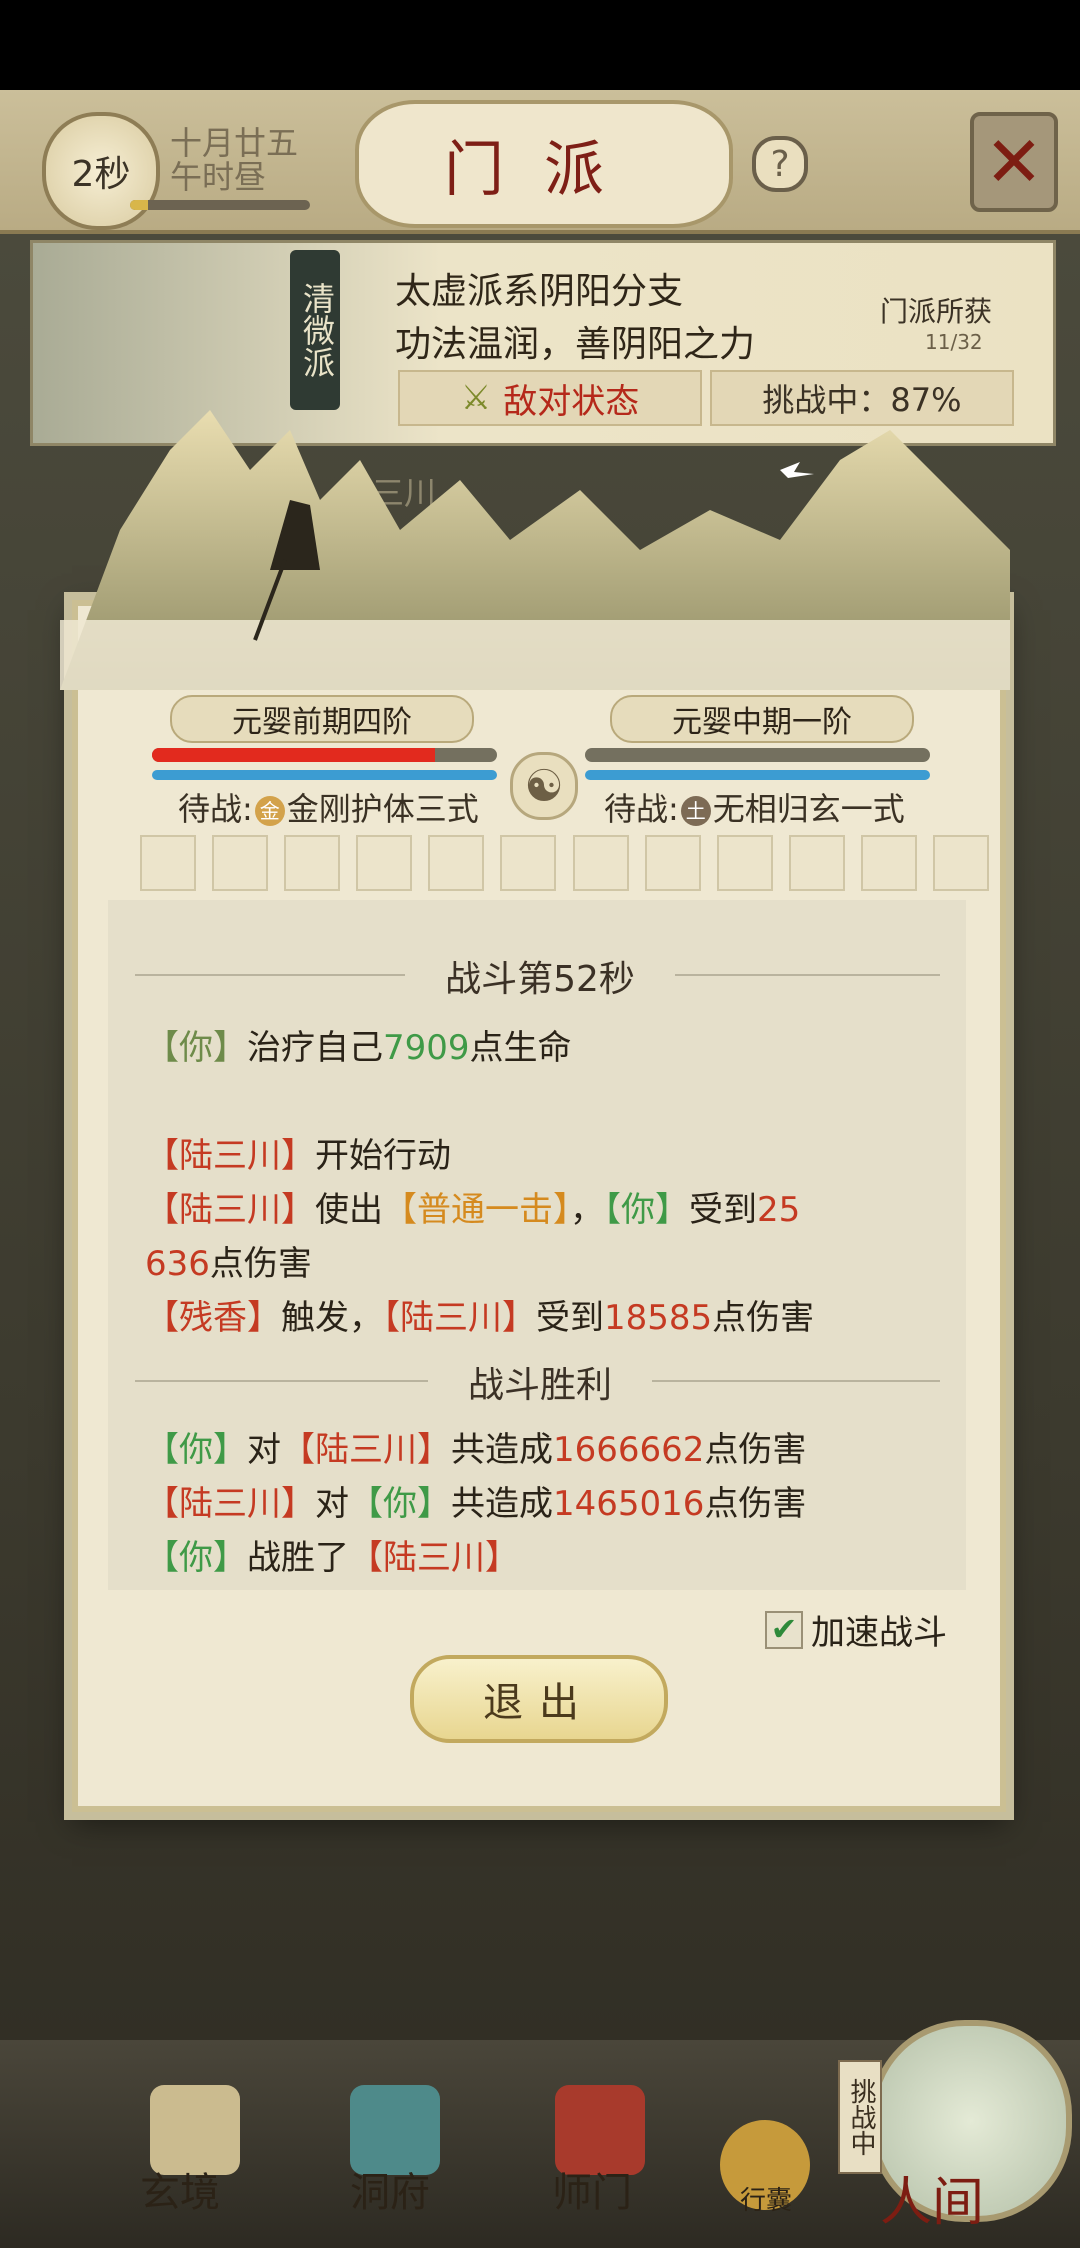  I want to click on player-hp-fill, so click(293, 755).